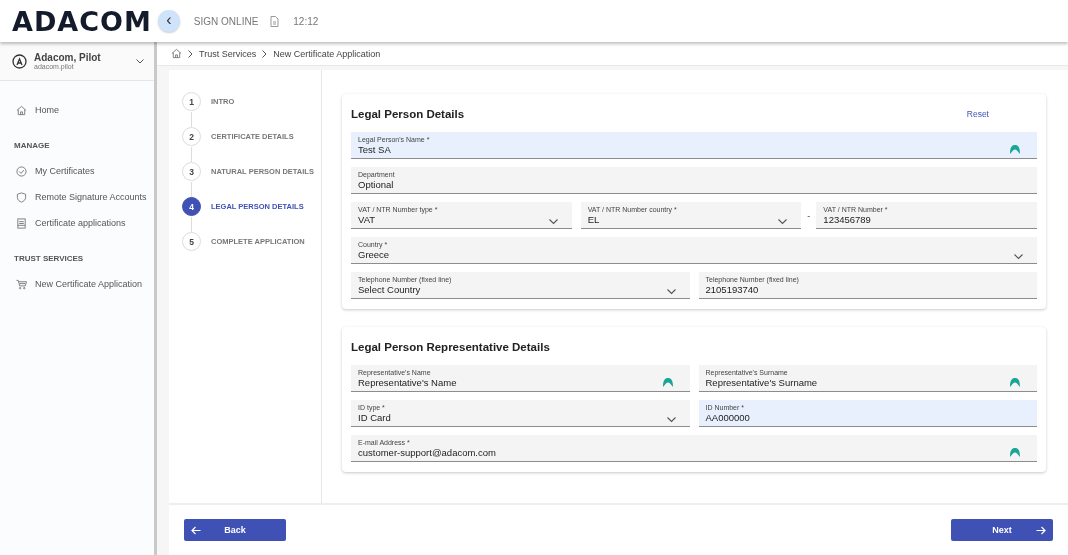 The image size is (1068, 555). What do you see at coordinates (82, 21) in the screenshot?
I see `logo: ADACOM` at bounding box center [82, 21].